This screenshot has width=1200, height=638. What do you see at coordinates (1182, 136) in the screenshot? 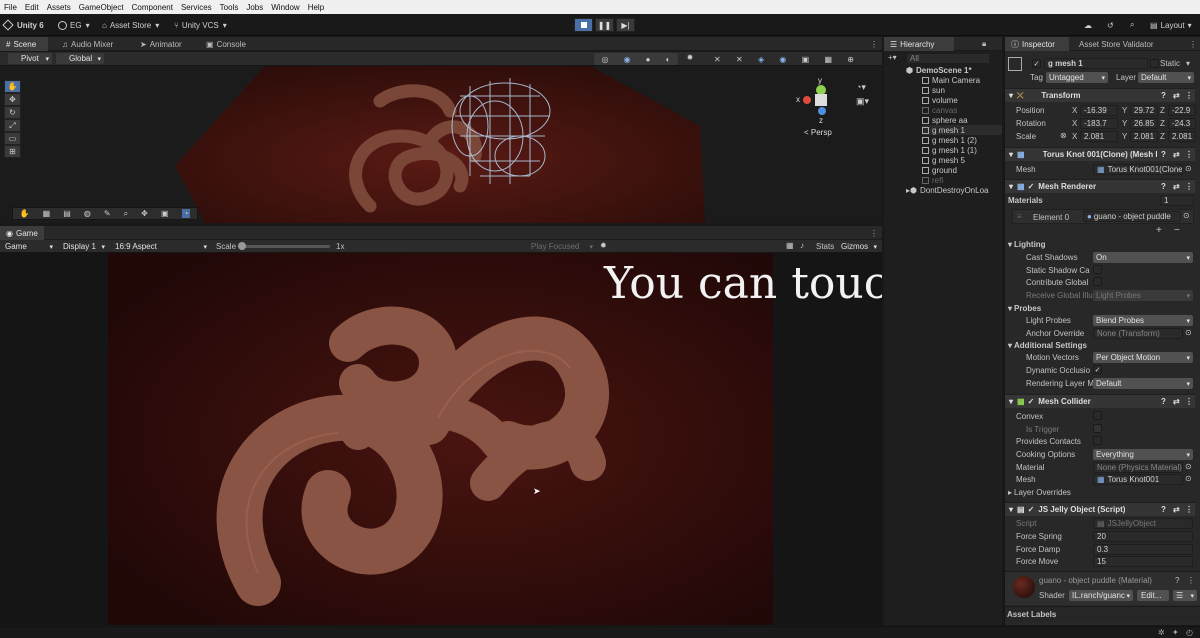
I see `scale-z: 2.081` at bounding box center [1182, 136].